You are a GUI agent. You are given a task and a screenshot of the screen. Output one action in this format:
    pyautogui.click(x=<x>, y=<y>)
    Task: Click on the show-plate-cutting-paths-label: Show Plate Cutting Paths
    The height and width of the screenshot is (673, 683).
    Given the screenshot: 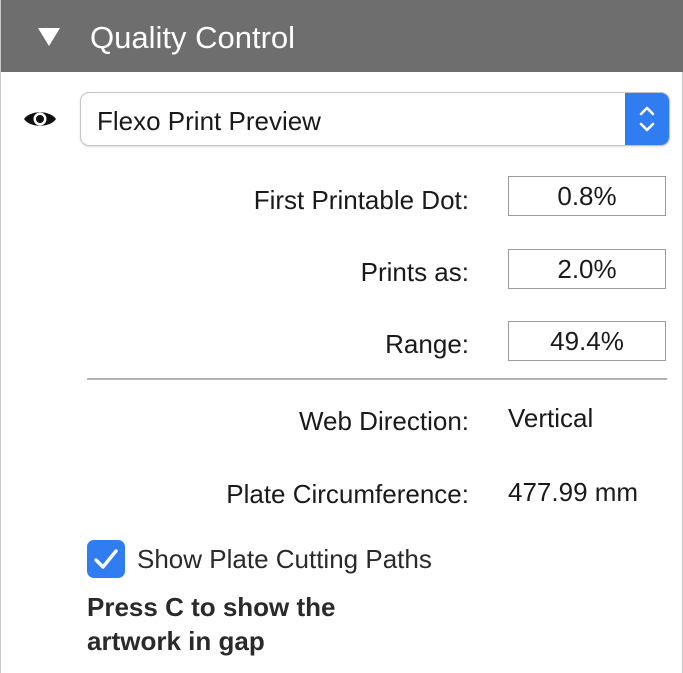 What is the action you would take?
    pyautogui.click(x=284, y=559)
    